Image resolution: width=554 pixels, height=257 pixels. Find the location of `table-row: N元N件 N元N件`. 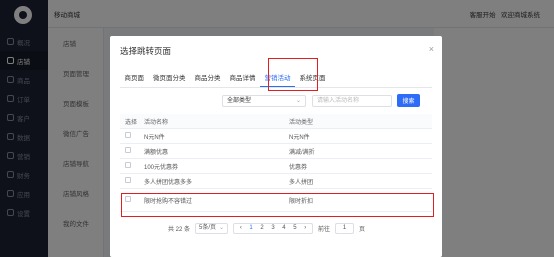

table-row: N元N件 N元N件 is located at coordinates (276, 136).